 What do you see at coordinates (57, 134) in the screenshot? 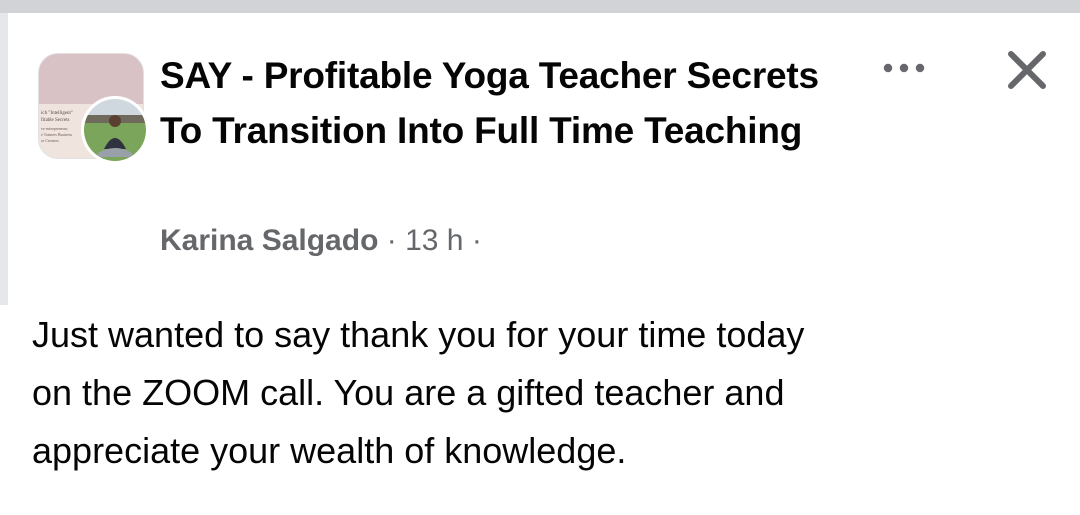
I see `group-cover-line-4: e Trainers Business` at bounding box center [57, 134].